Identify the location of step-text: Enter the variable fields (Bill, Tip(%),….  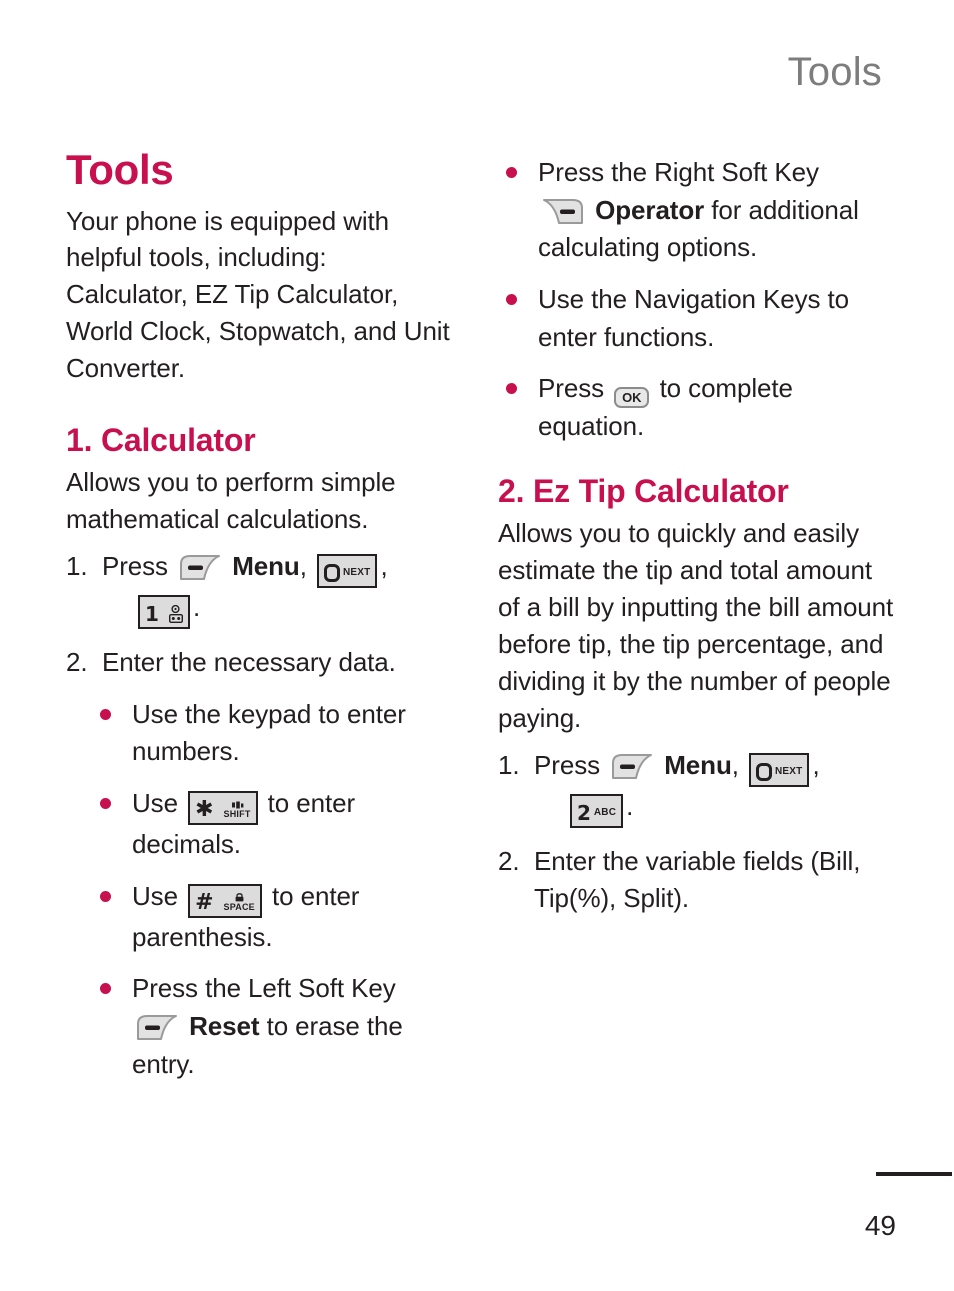
(697, 879).